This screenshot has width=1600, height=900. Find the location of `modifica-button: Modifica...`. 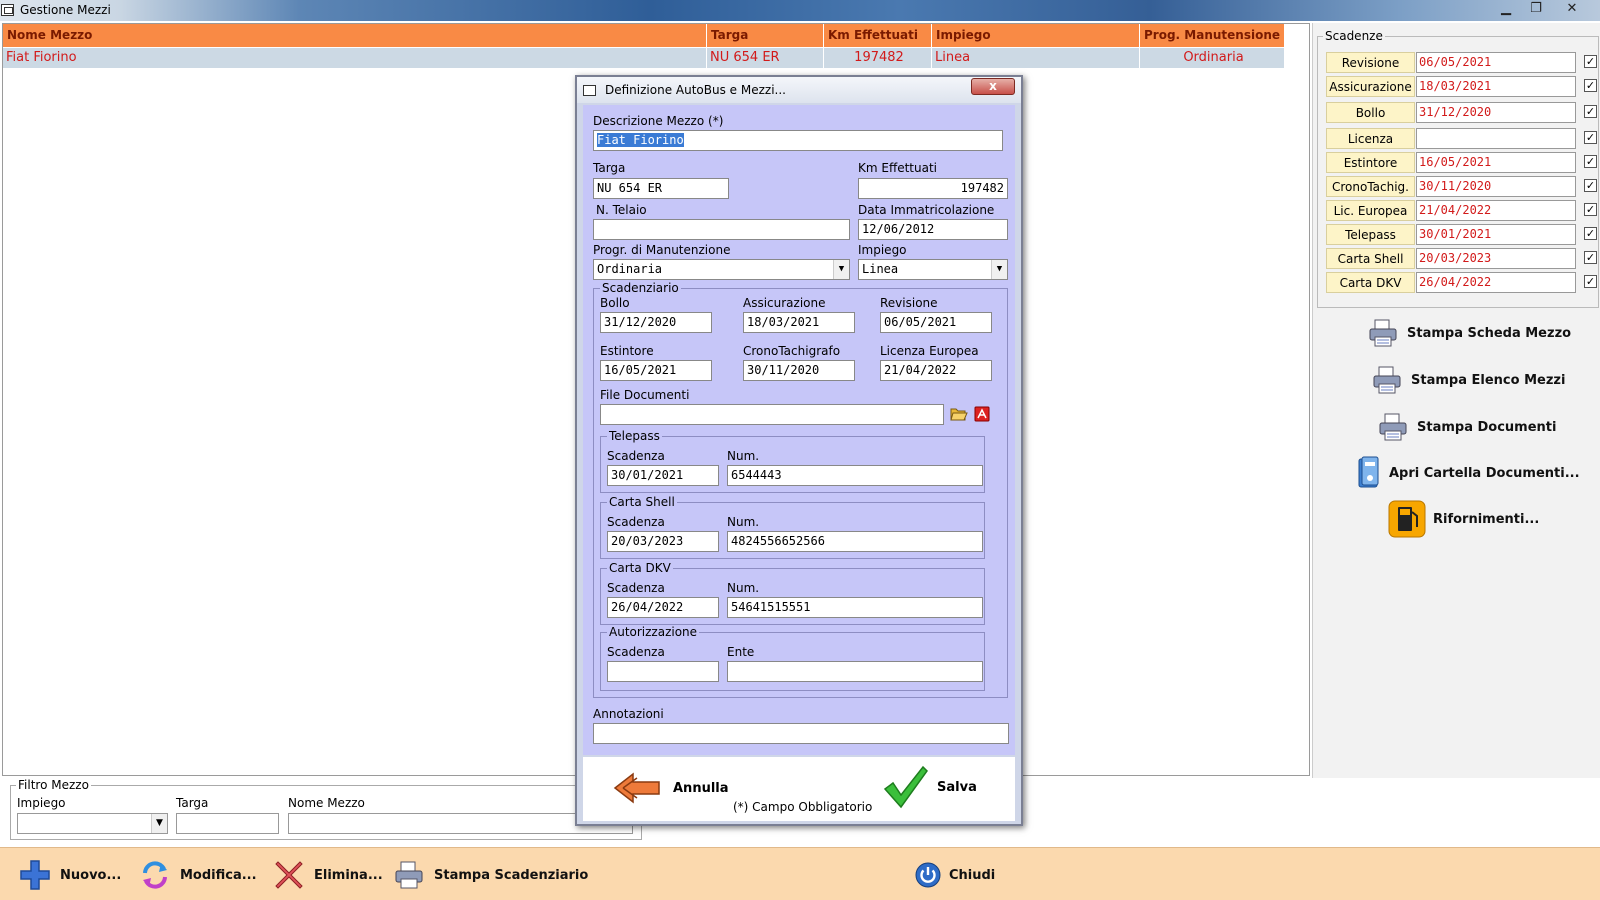

modifica-button: Modifica... is located at coordinates (197, 875).